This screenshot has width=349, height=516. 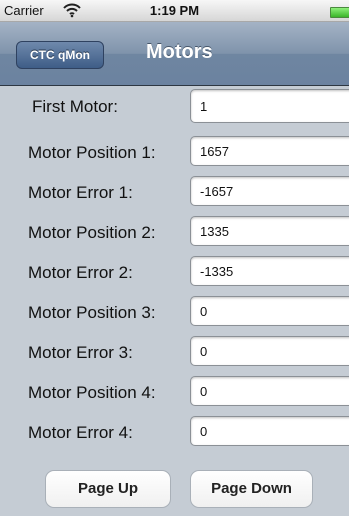 I want to click on page-up-button: Page Up, so click(x=108, y=489).